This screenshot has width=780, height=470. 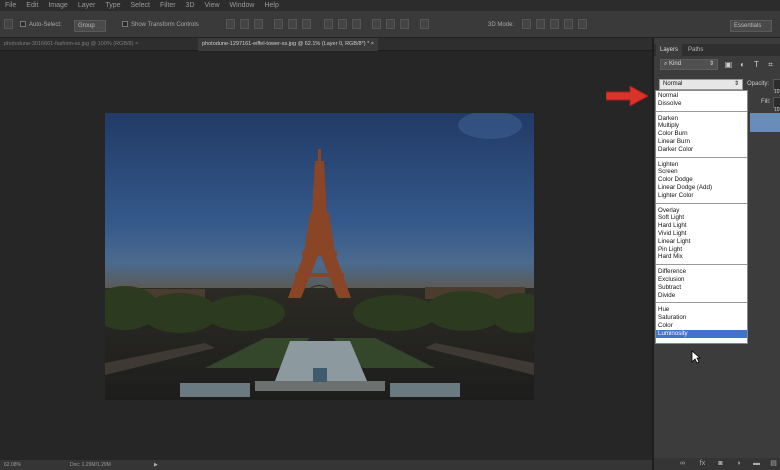 What do you see at coordinates (156, 465) in the screenshot?
I see `status-menu-arrow-icon: ▶` at bounding box center [156, 465].